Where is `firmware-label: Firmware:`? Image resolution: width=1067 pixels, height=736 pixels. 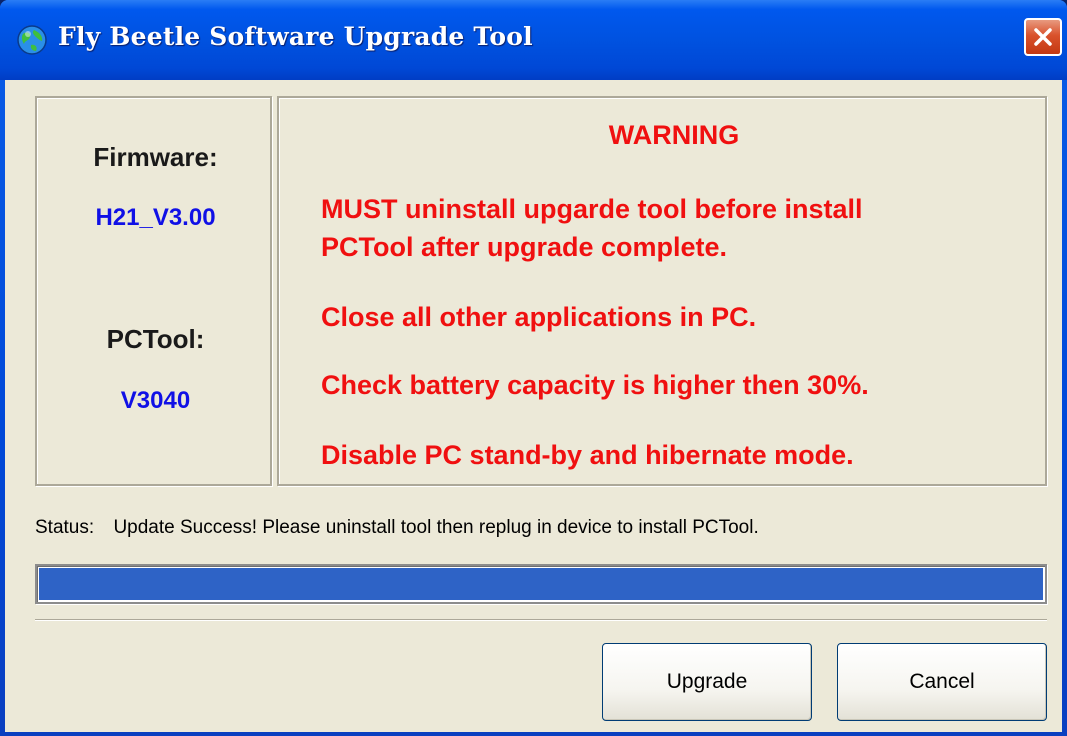 firmware-label: Firmware: is located at coordinates (155, 157).